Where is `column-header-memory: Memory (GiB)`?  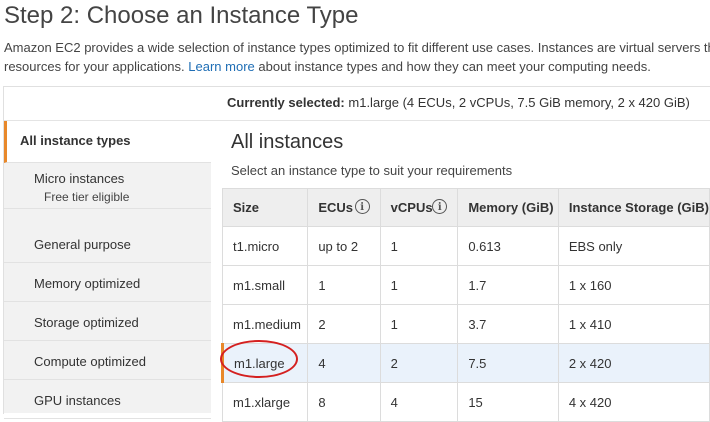
column-header-memory: Memory (GiB) is located at coordinates (508, 207).